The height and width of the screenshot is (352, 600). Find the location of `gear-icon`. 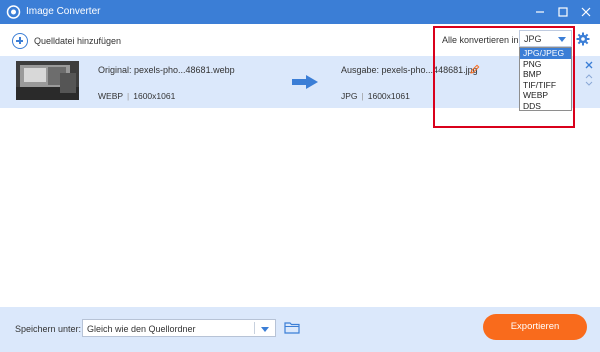

gear-icon is located at coordinates (583, 39).